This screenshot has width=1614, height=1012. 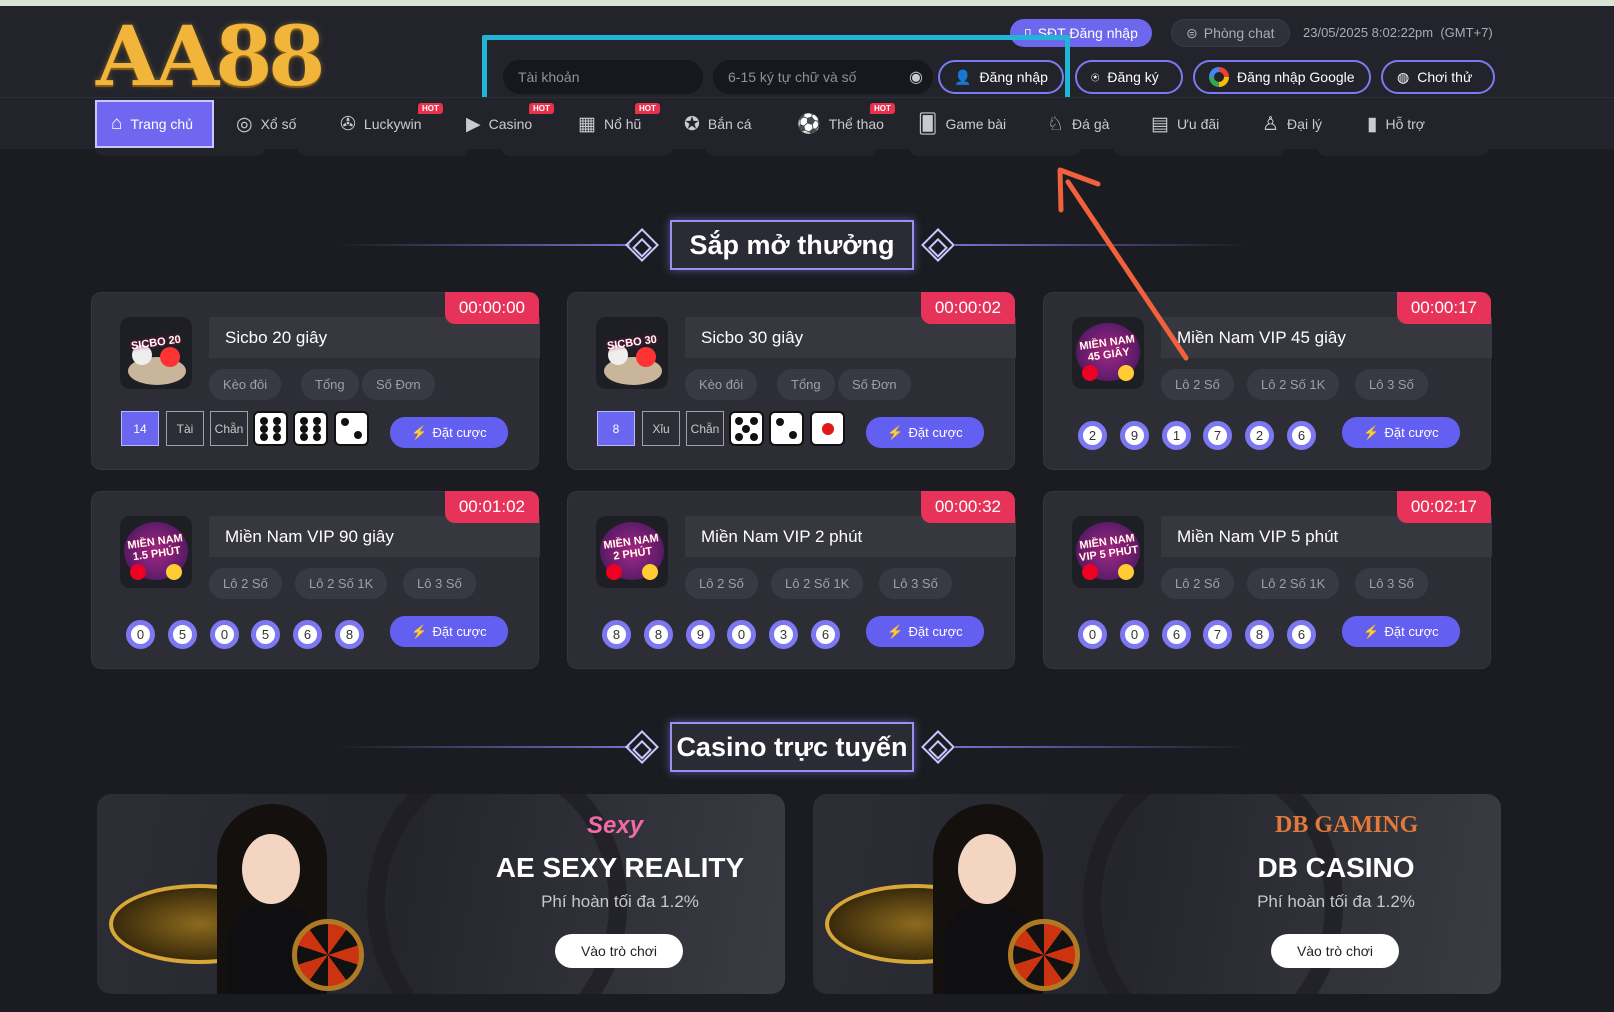 I want to click on arrow-head, so click(x=1079, y=190).